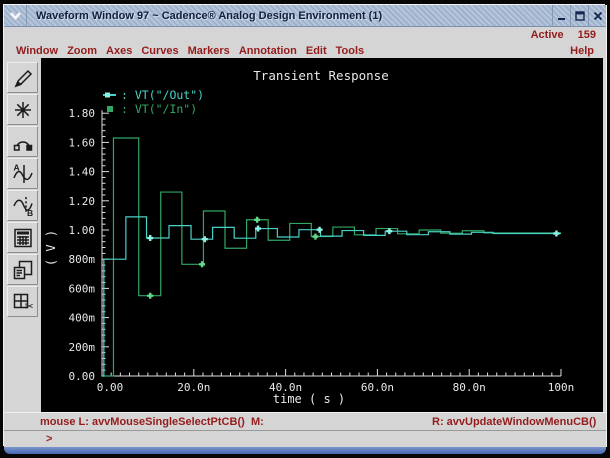 This screenshot has width=610, height=458. What do you see at coordinates (82, 172) in the screenshot?
I see `y-tick-label: 1.40` at bounding box center [82, 172].